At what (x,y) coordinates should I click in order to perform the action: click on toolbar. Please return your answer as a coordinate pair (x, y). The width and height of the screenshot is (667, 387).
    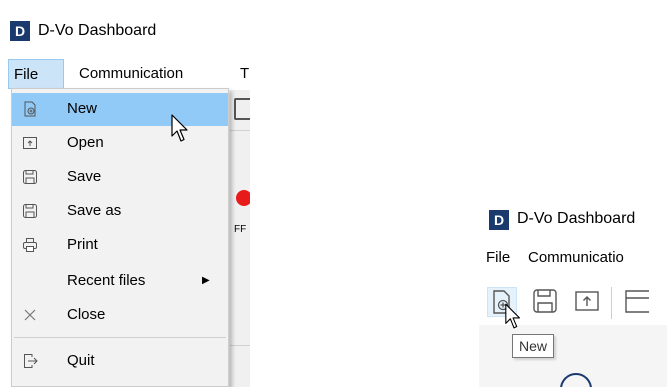
    Looking at the image, I should click on (561, 303).